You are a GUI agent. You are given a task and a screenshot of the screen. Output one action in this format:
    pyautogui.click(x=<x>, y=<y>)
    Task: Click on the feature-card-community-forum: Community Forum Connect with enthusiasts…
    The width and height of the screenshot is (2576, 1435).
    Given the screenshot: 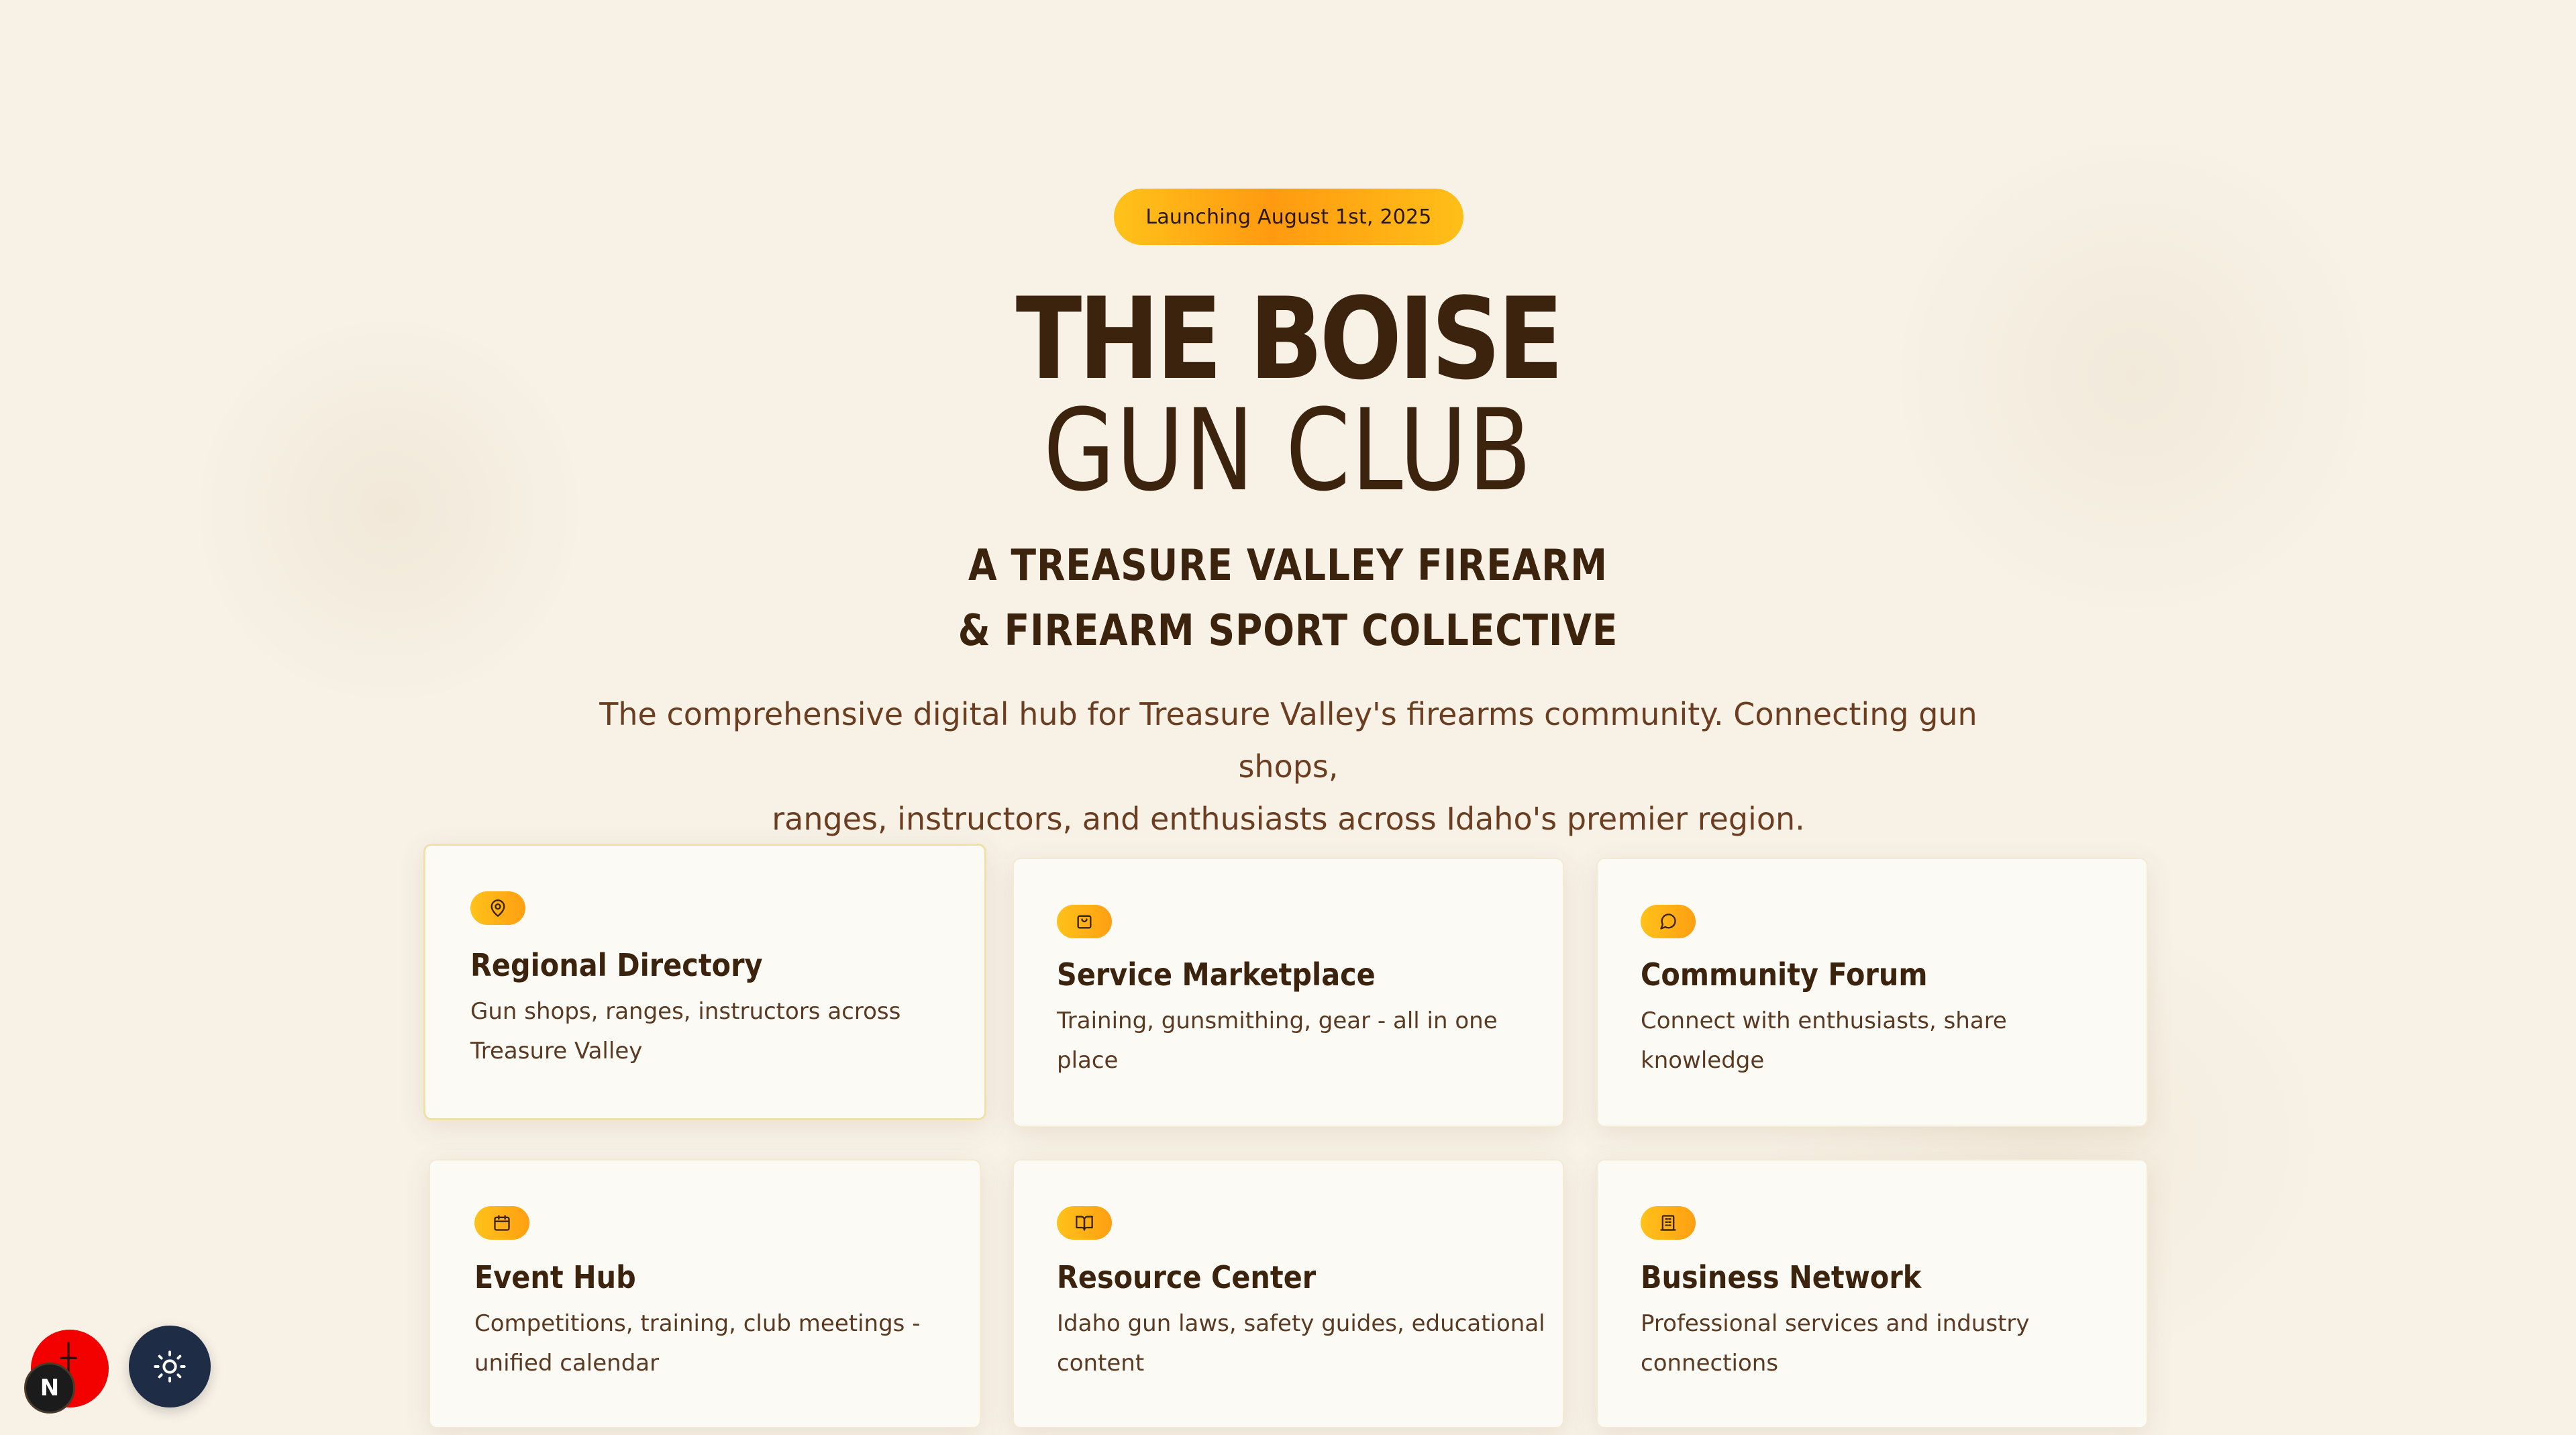 What is the action you would take?
    pyautogui.click(x=1872, y=992)
    